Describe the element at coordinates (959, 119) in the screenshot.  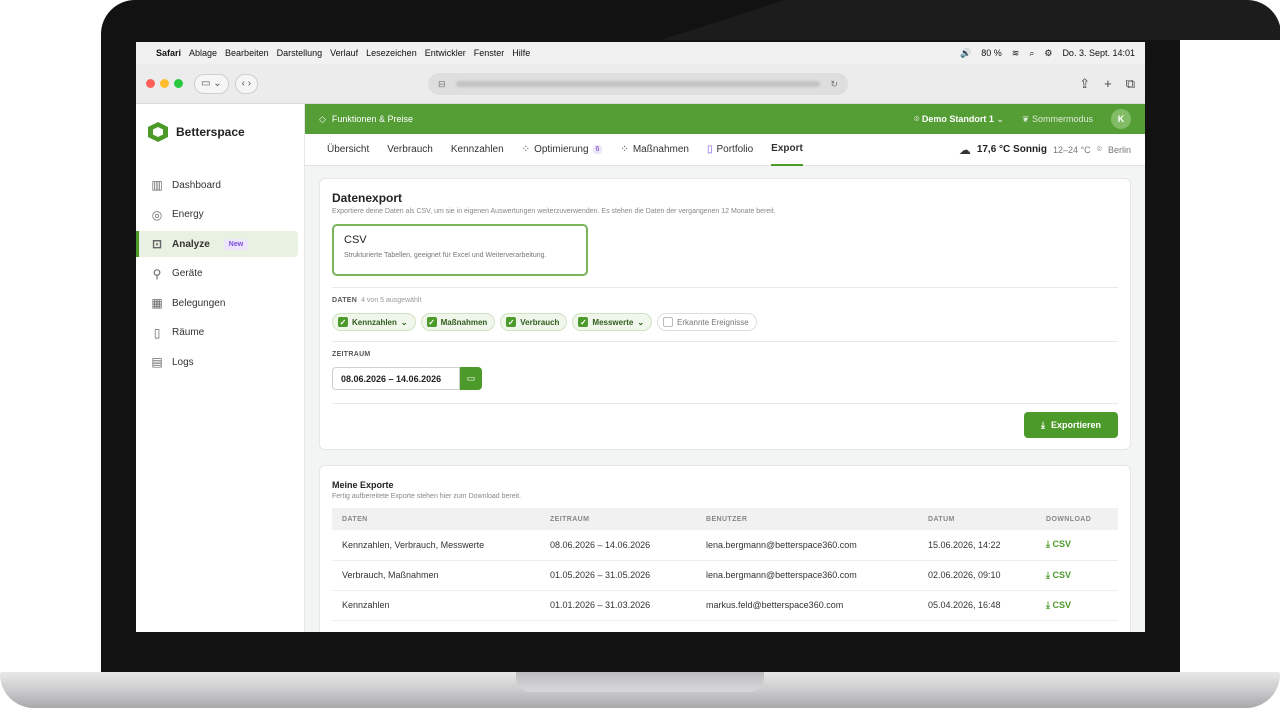
I see `location-select: ⌾ Demo Standort 1 ⌄` at that location.